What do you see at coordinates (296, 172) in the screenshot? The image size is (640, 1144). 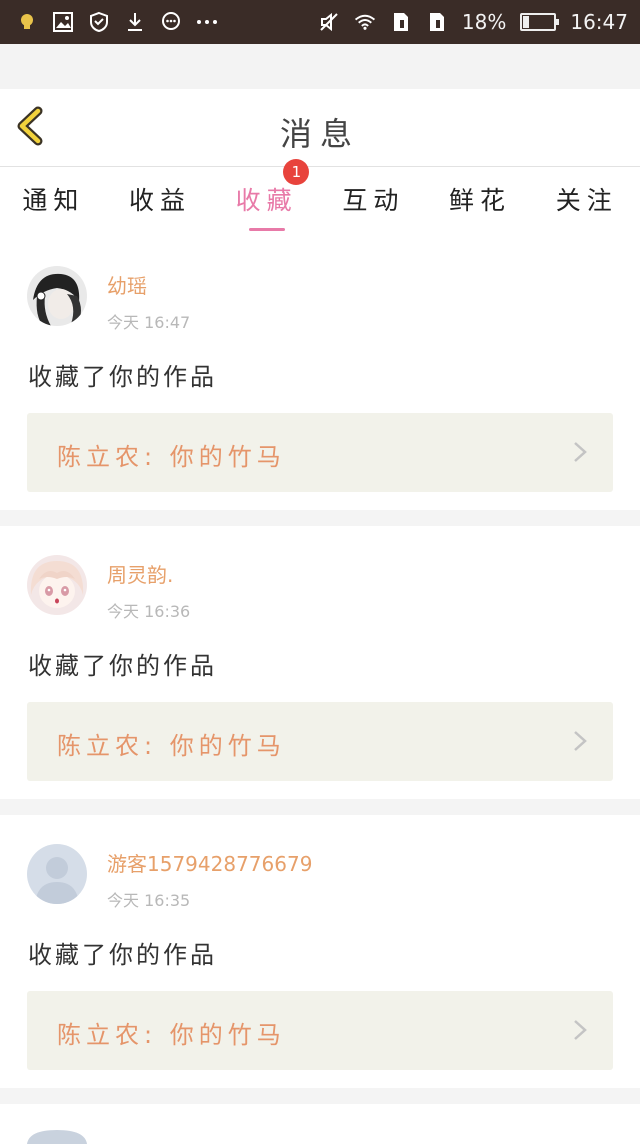 I see `unread-badge: 1` at bounding box center [296, 172].